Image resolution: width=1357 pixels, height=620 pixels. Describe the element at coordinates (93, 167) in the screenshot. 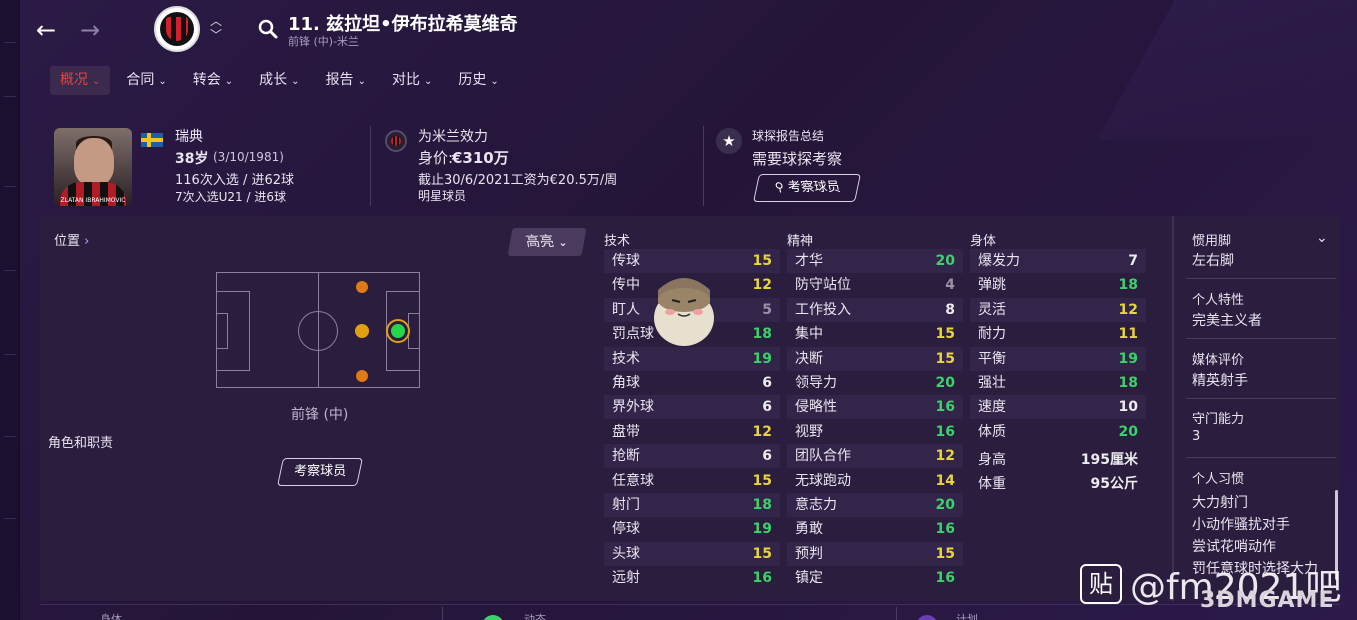

I see `player-photo: ZLATAN IBRAHIMOVIC` at that location.